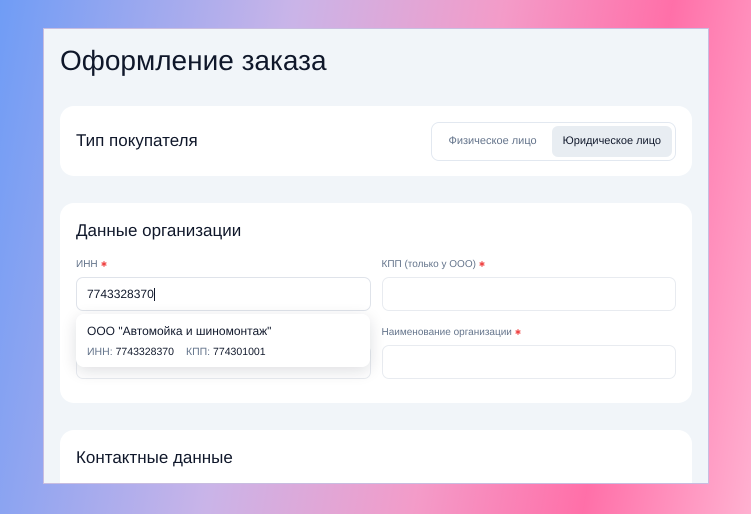 The height and width of the screenshot is (514, 751). Describe the element at coordinates (447, 333) in the screenshot. I see `field-label: Наименование организации` at that location.